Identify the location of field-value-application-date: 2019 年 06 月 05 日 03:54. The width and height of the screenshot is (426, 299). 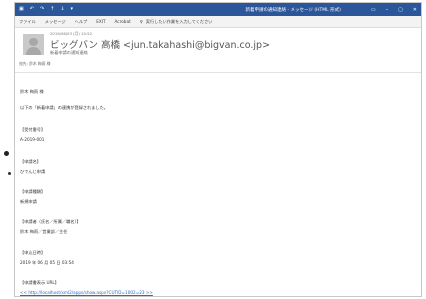
(47, 262).